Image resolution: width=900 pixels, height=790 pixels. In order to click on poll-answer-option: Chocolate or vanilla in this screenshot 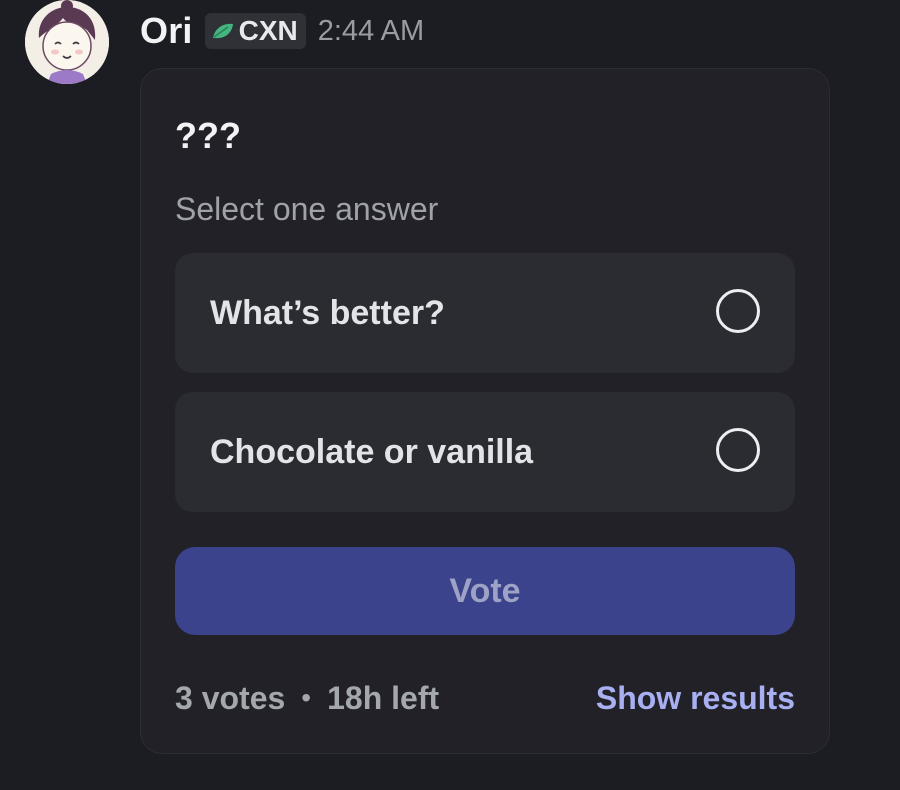, I will do `click(485, 452)`.